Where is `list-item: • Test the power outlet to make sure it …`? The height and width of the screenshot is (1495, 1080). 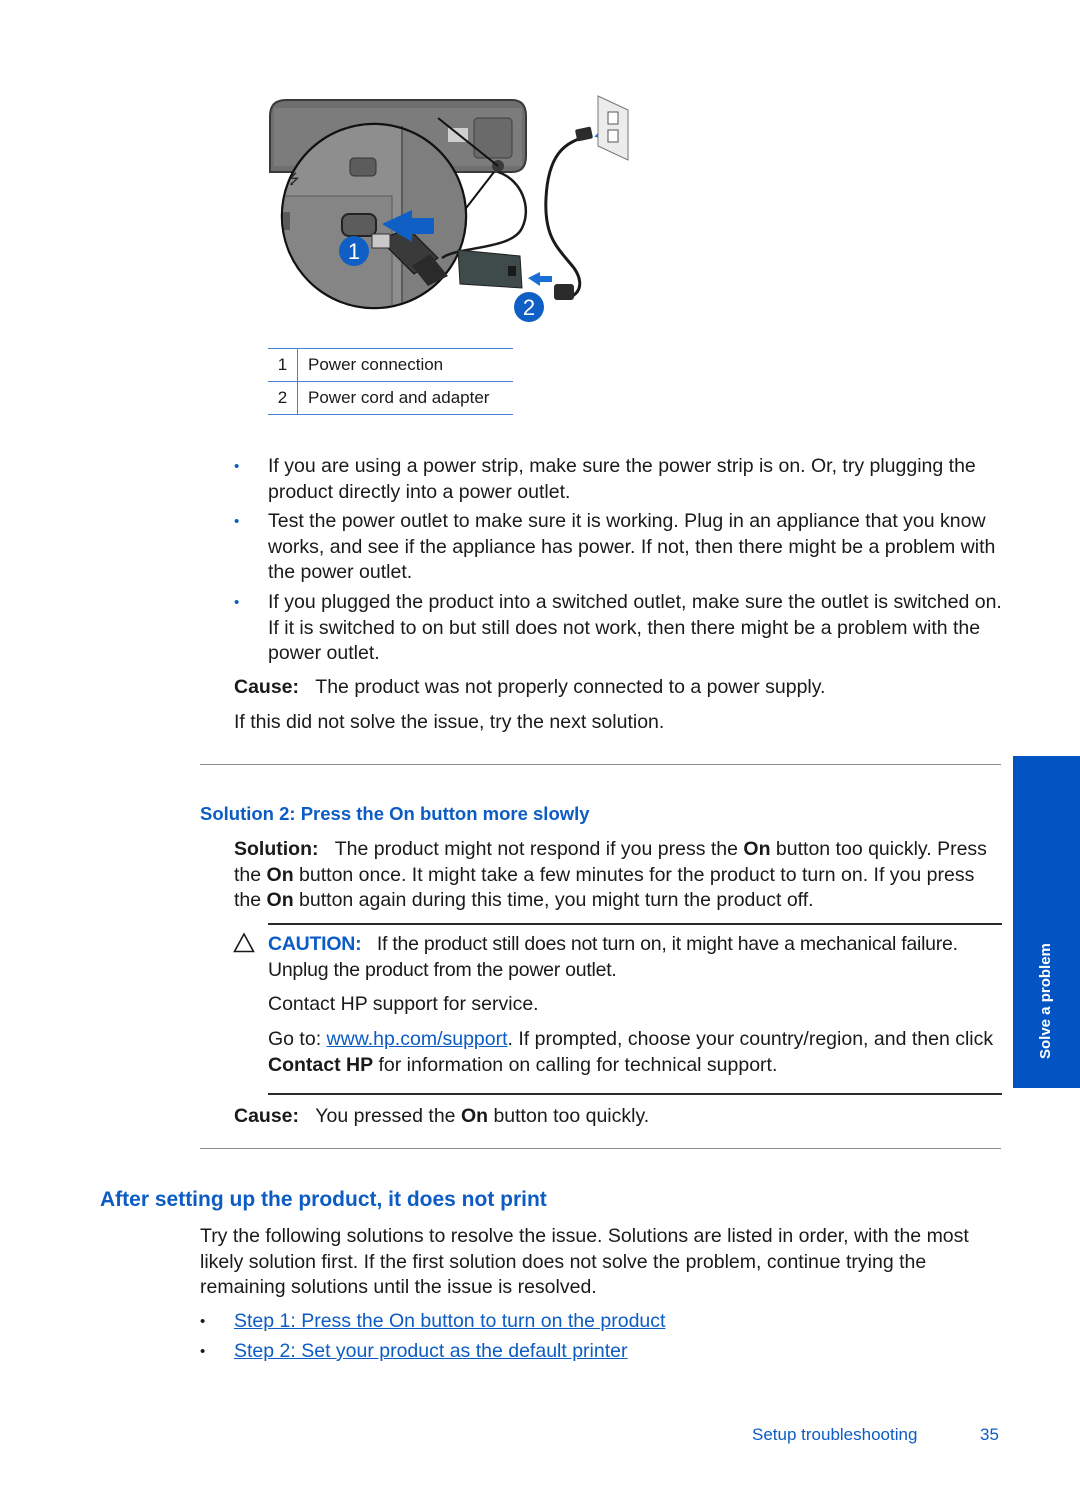
list-item: • Test the power outlet to make sure it … is located at coordinates (624, 547).